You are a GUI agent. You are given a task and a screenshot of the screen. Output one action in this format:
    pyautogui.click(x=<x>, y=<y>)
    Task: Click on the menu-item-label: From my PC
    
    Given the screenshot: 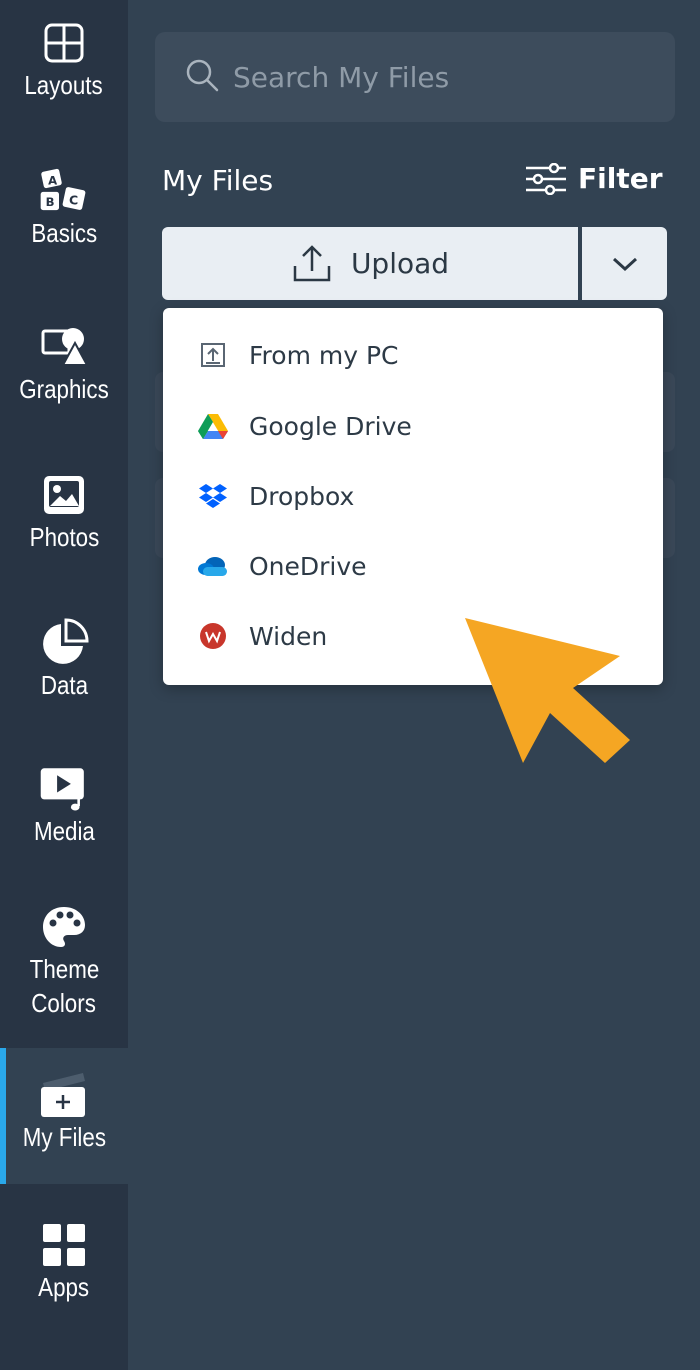 What is the action you would take?
    pyautogui.click(x=324, y=355)
    